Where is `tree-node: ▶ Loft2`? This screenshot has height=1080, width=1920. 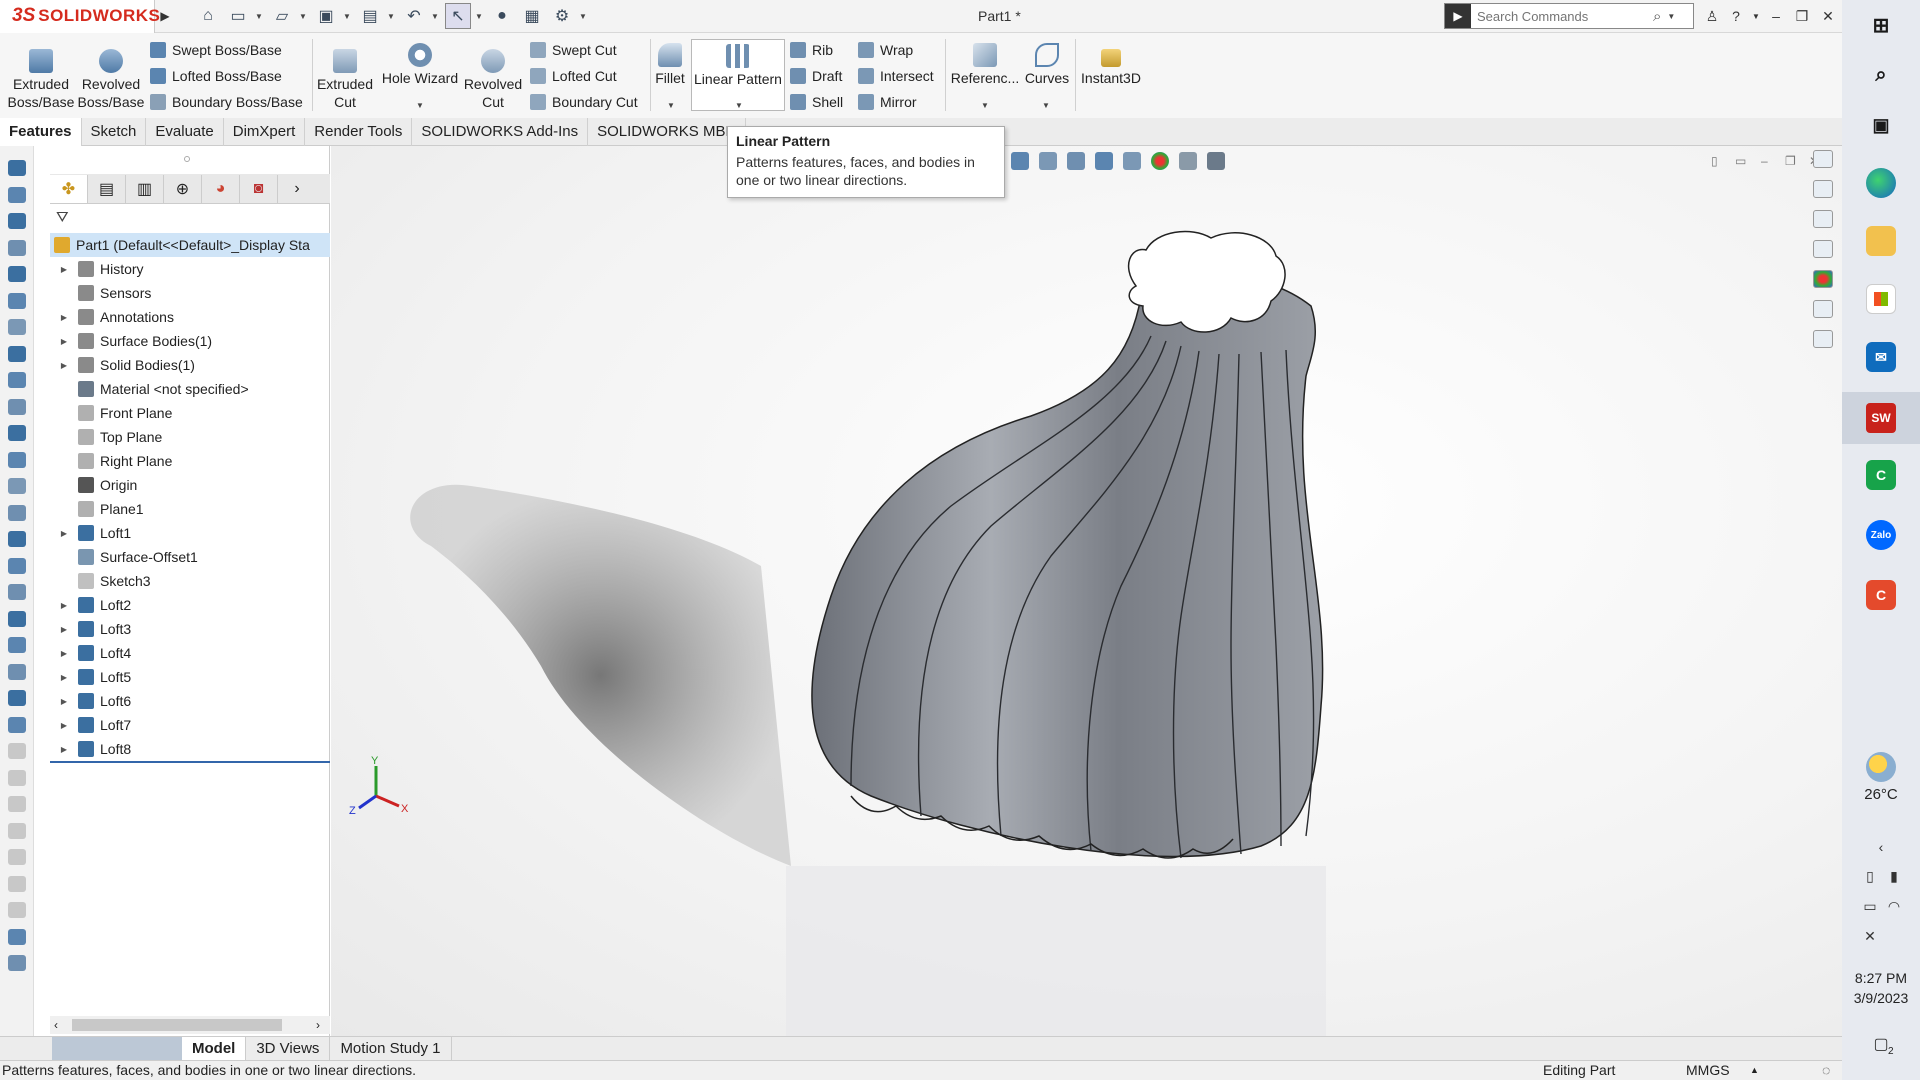 tree-node: ▶ Loft2 is located at coordinates (190, 605).